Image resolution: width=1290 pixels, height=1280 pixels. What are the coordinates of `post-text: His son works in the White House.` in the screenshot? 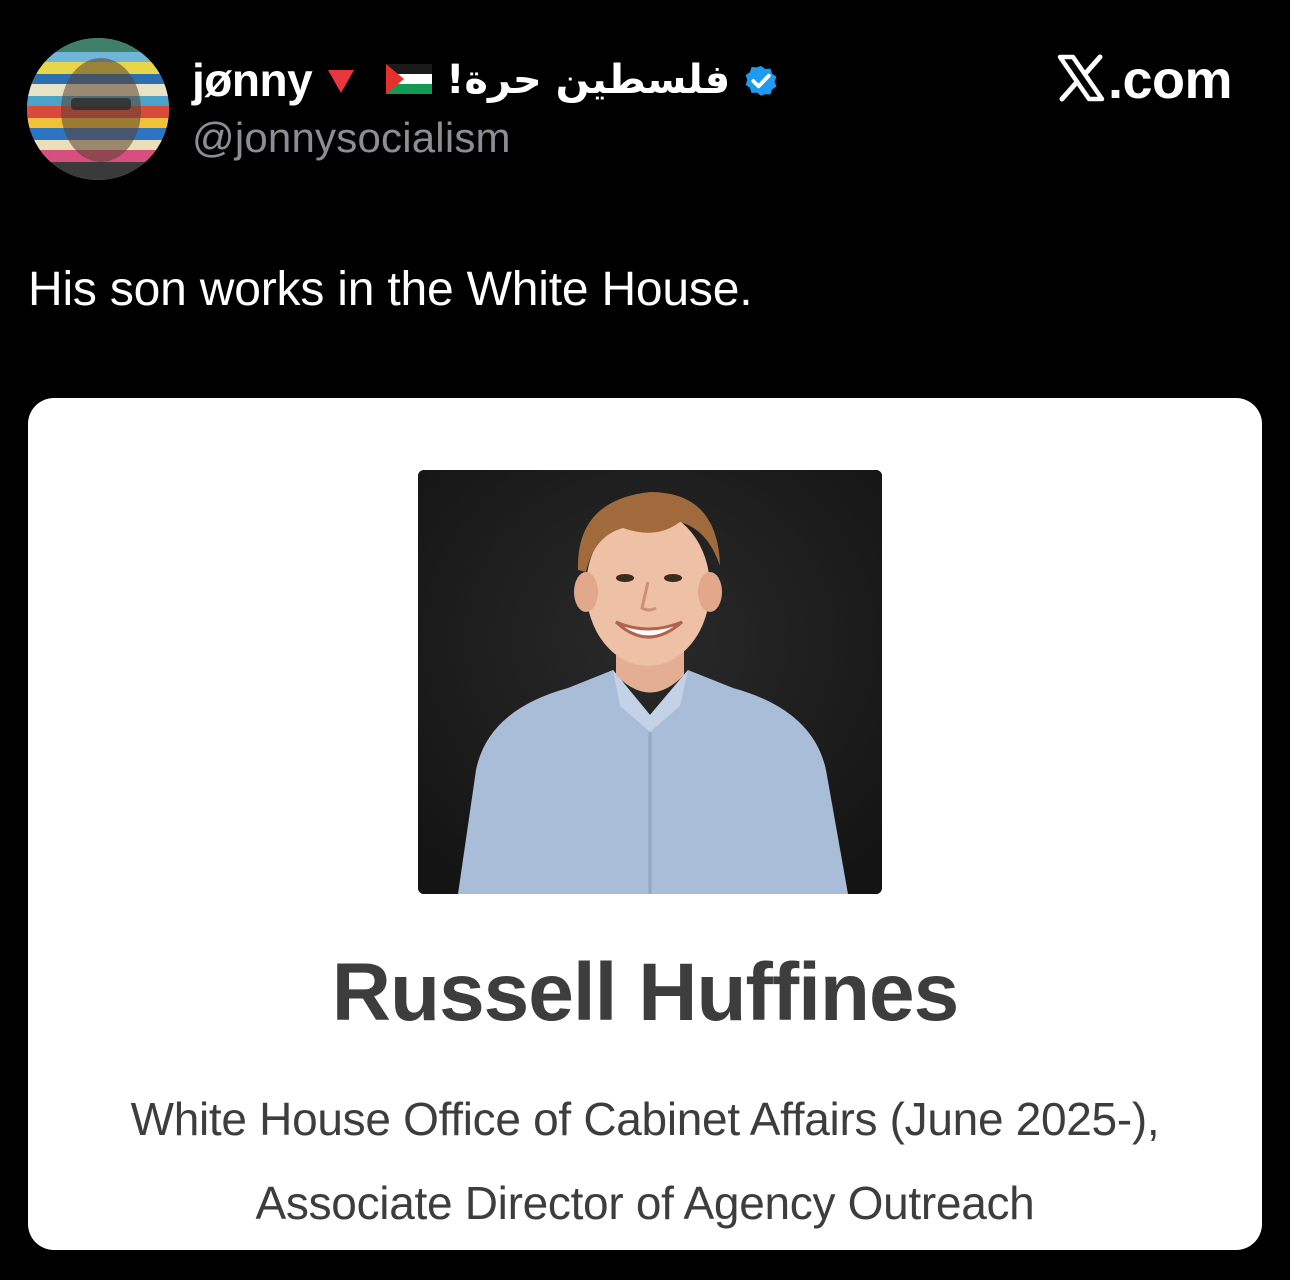 It's located at (390, 289).